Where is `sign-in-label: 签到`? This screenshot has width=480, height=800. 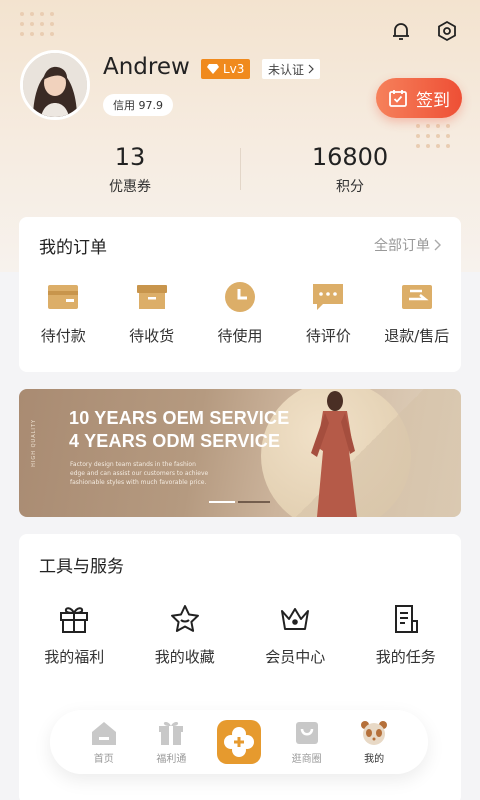 sign-in-label: 签到 is located at coordinates (433, 100).